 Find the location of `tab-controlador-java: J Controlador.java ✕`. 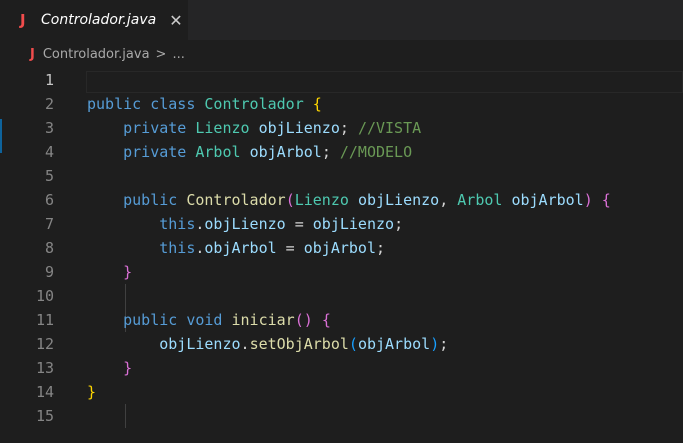

tab-controlador-java: J Controlador.java ✕ is located at coordinates (94, 20).